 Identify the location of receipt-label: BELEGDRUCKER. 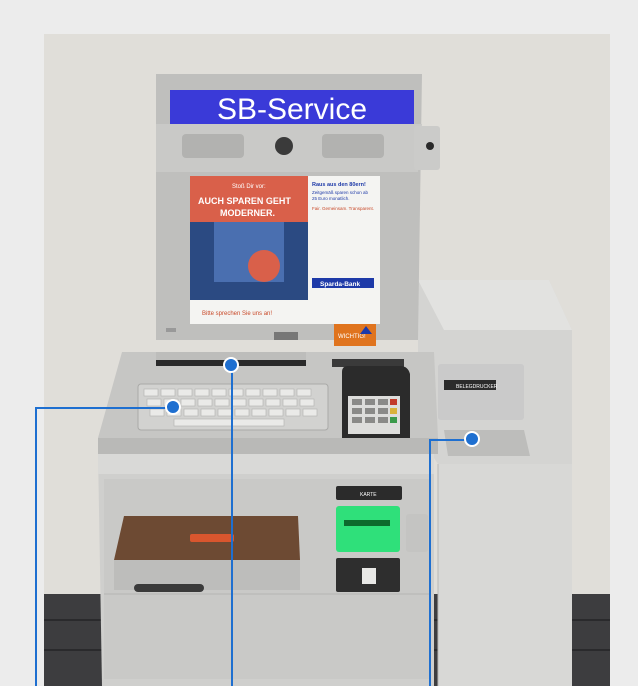
(477, 387).